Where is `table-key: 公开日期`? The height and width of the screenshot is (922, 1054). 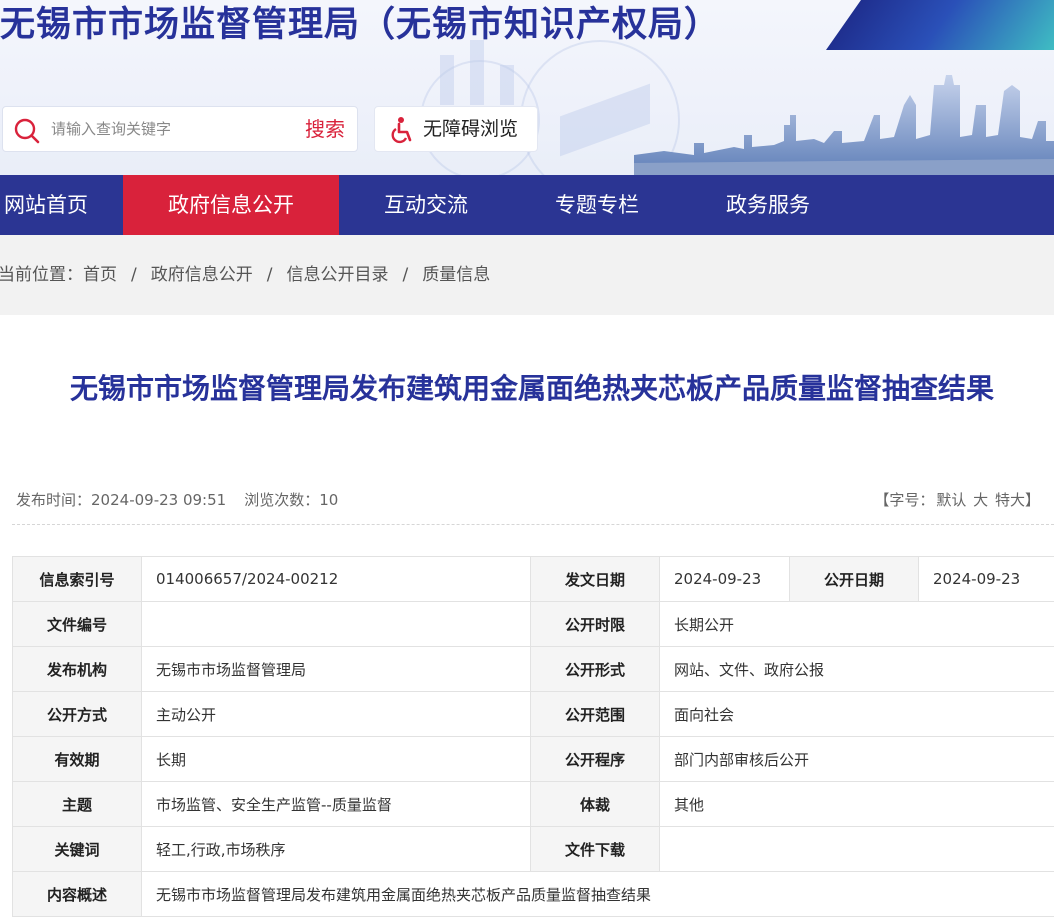 table-key: 公开日期 is located at coordinates (854, 579).